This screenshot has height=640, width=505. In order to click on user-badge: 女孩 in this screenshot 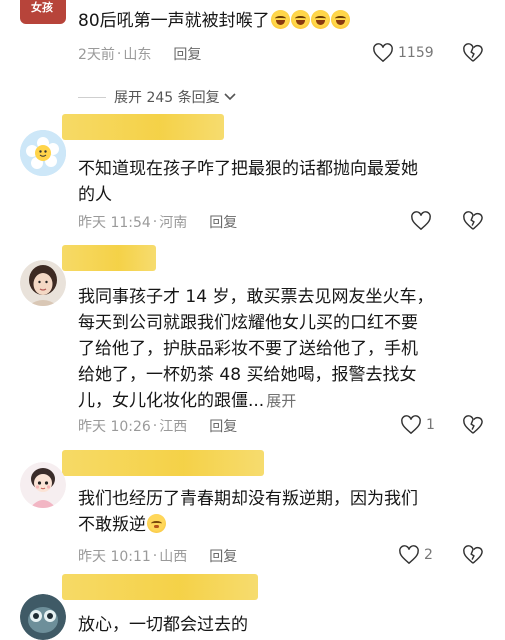, I will do `click(42, 7)`.